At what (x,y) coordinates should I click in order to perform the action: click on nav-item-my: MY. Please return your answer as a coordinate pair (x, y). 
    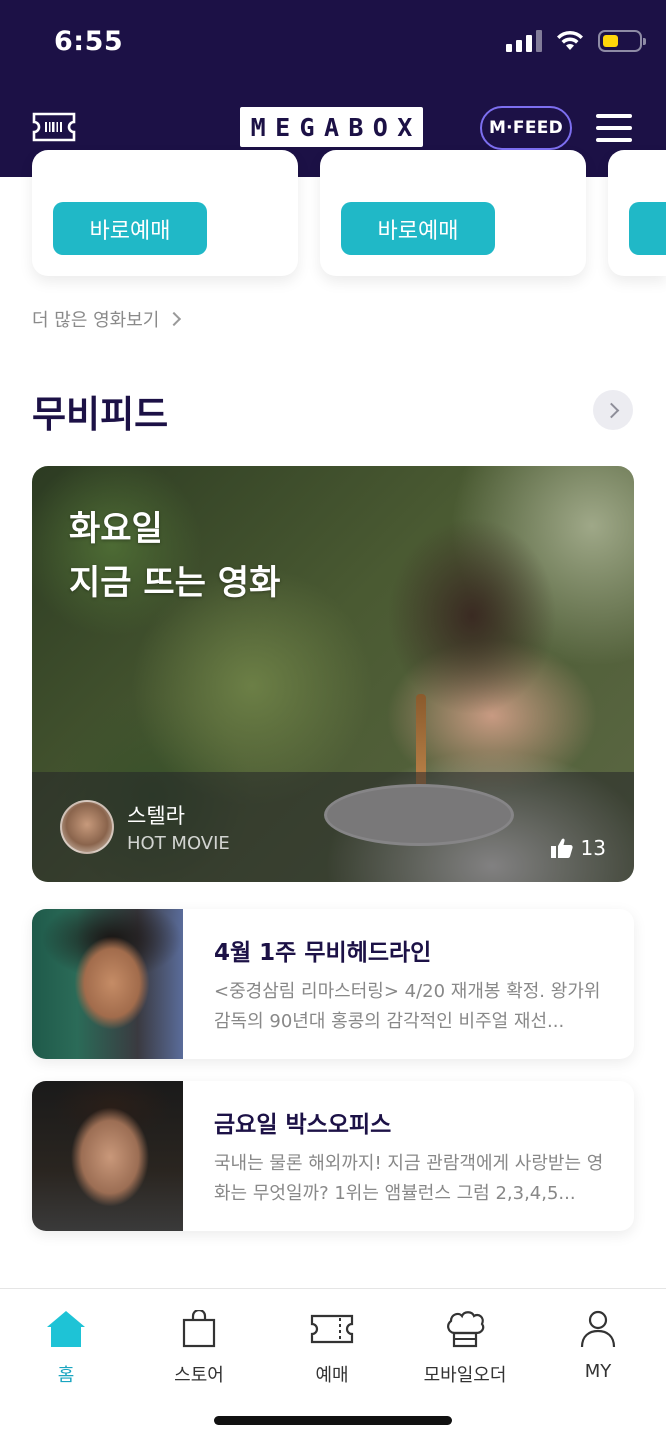
    Looking at the image, I should click on (598, 1344).